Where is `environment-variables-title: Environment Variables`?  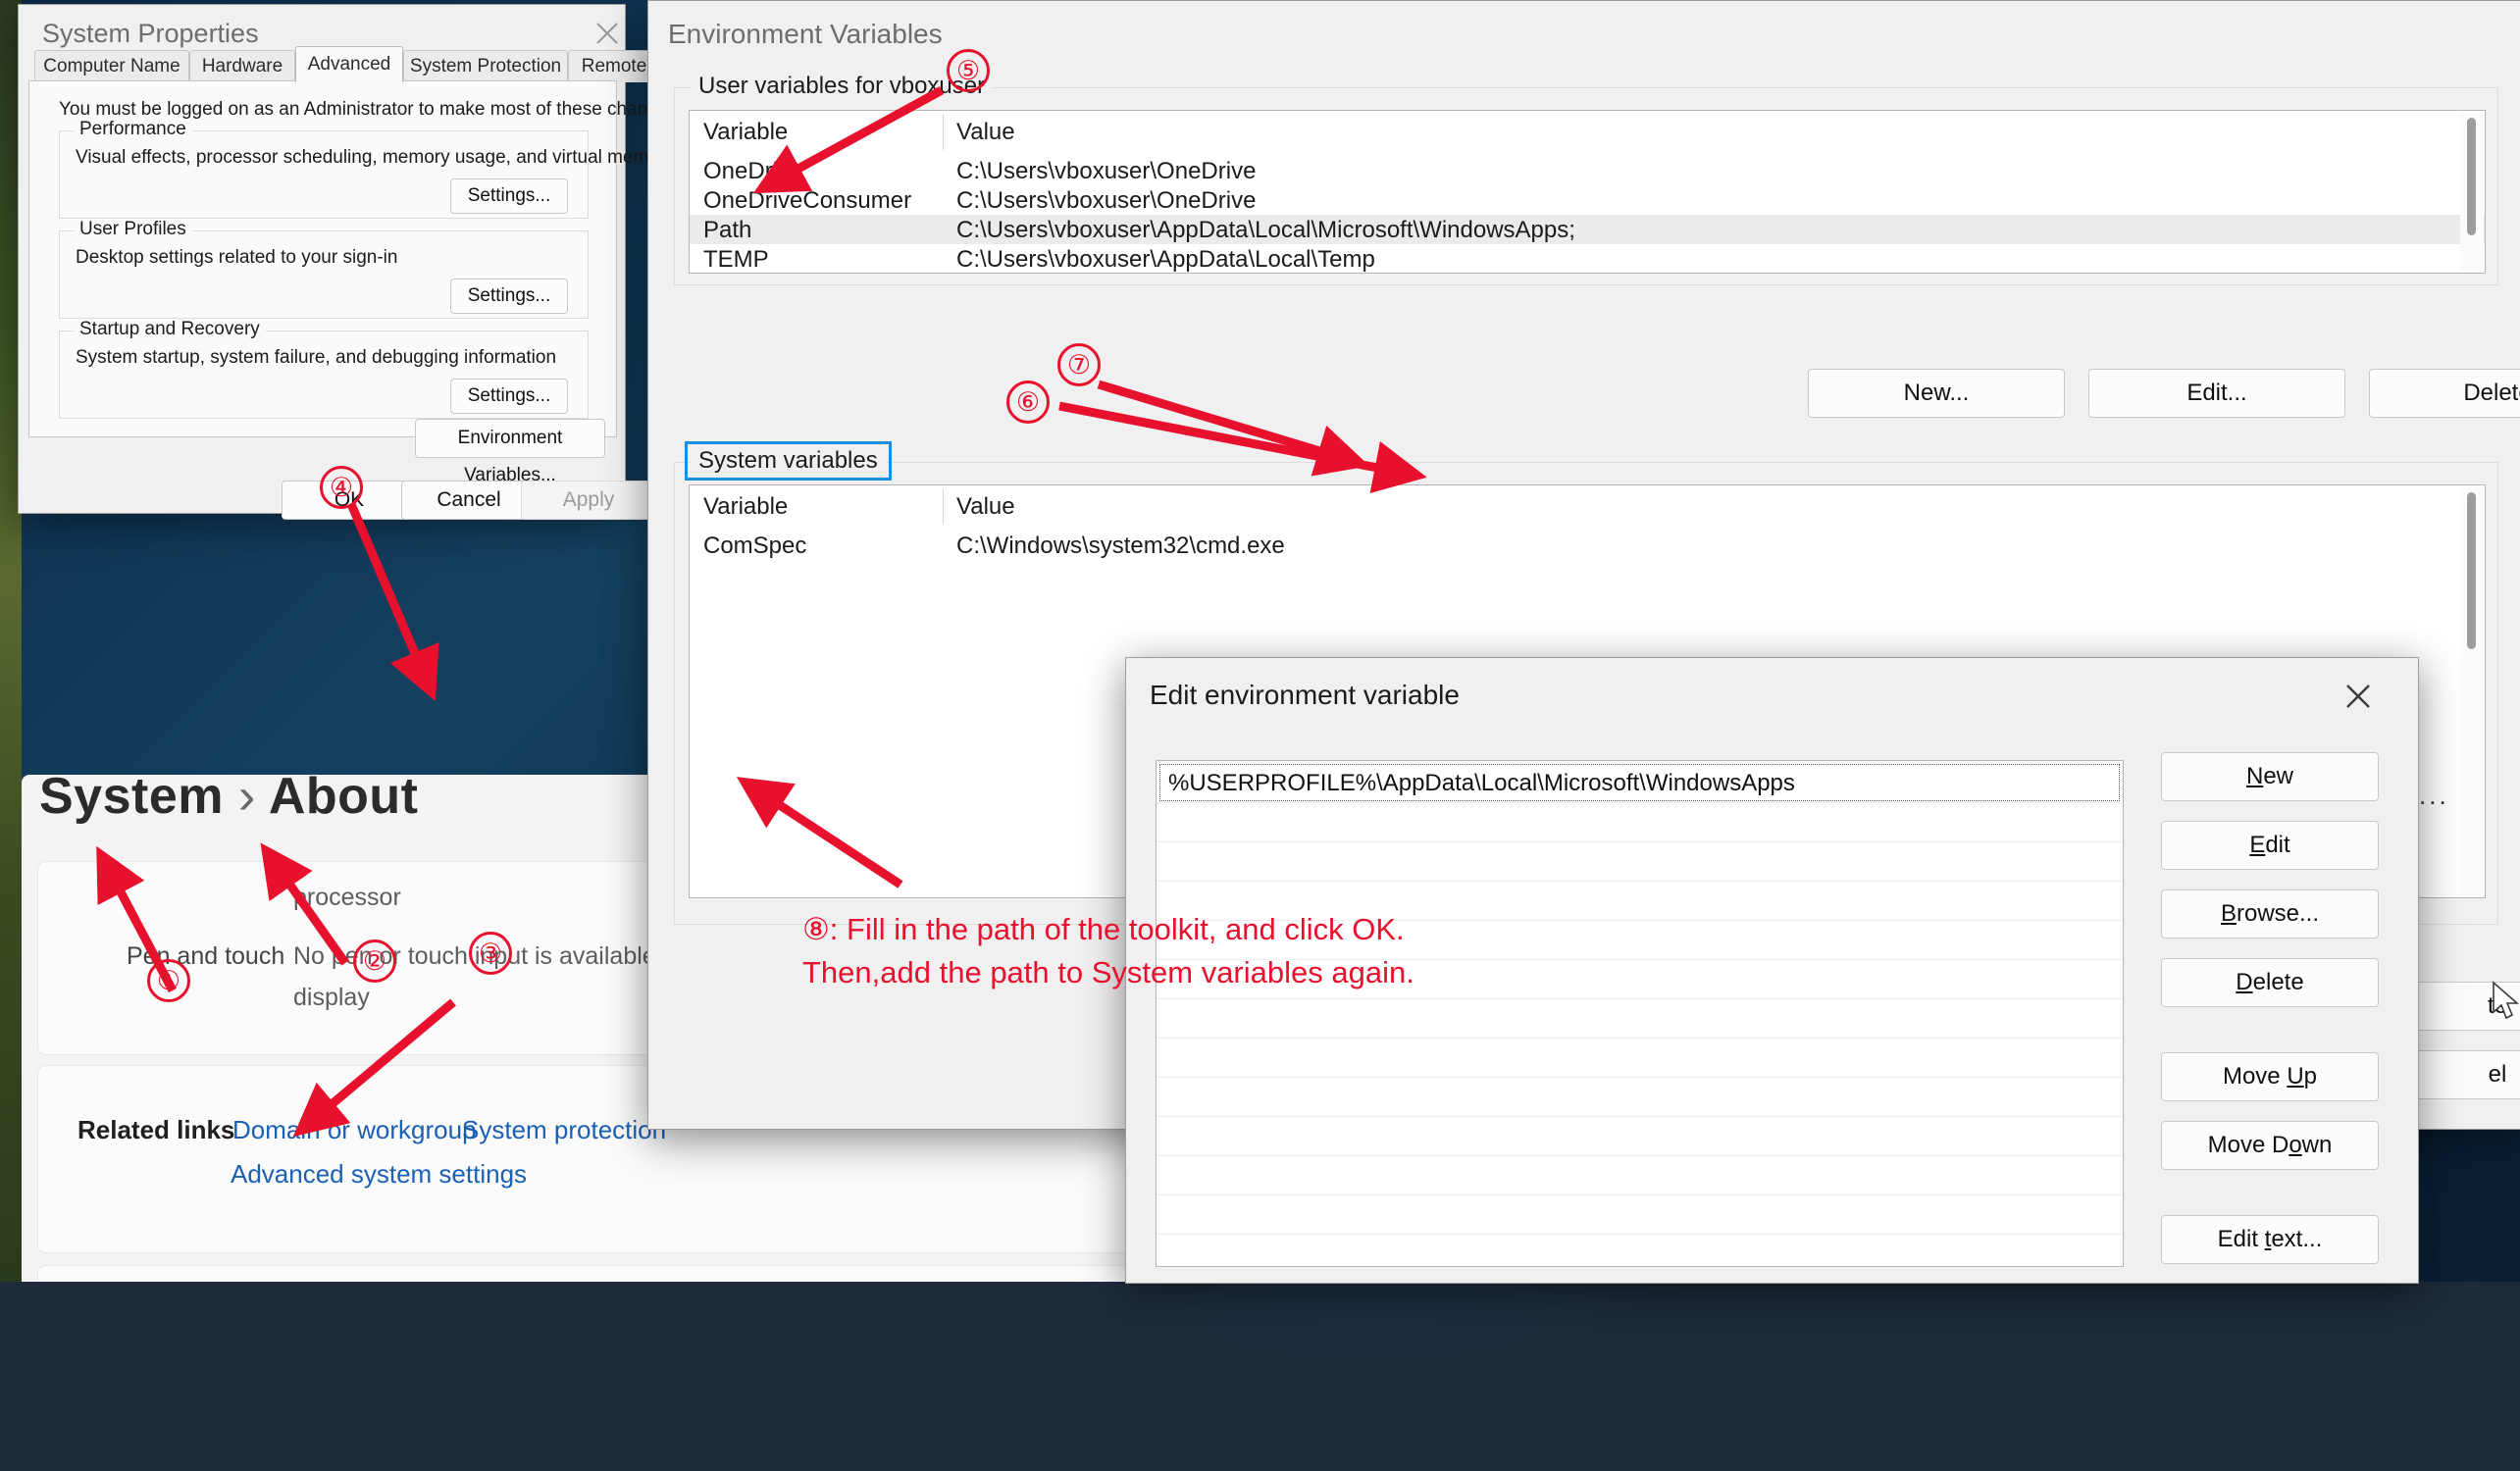 environment-variables-title: Environment Variables is located at coordinates (805, 34).